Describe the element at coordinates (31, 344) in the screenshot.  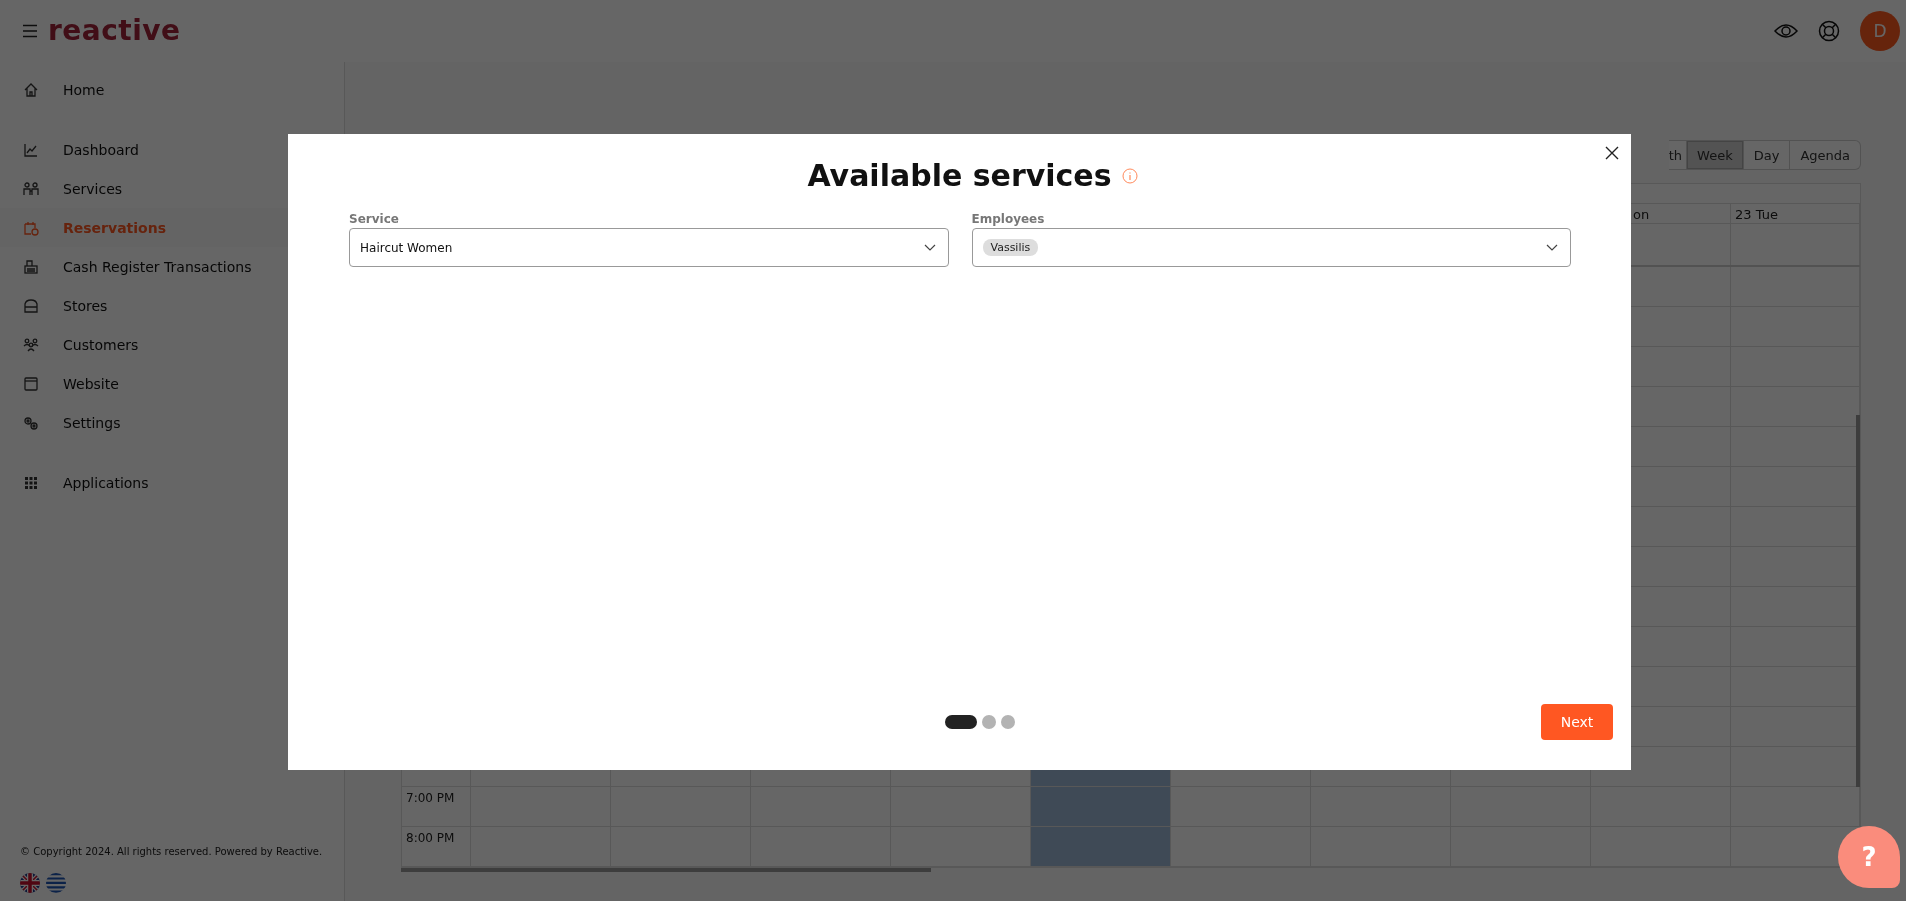
I see `customers-icon` at that location.